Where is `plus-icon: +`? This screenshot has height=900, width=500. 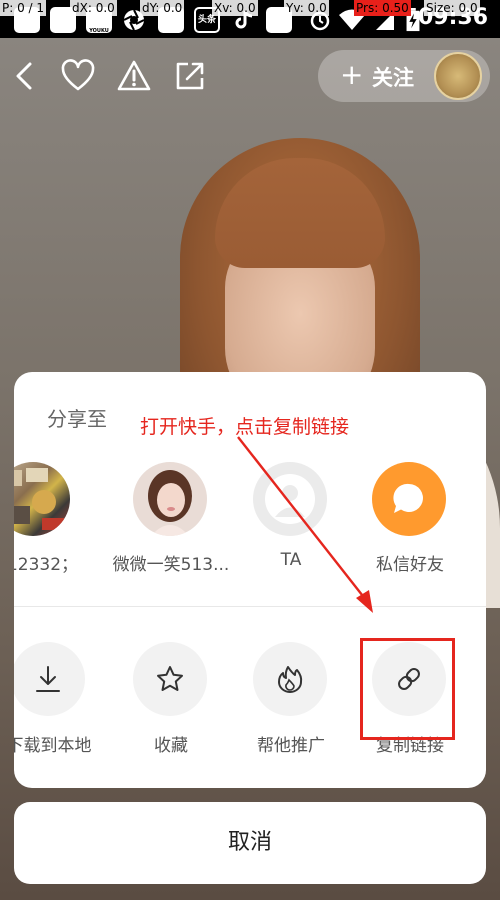
plus-icon: + is located at coordinates (352, 74).